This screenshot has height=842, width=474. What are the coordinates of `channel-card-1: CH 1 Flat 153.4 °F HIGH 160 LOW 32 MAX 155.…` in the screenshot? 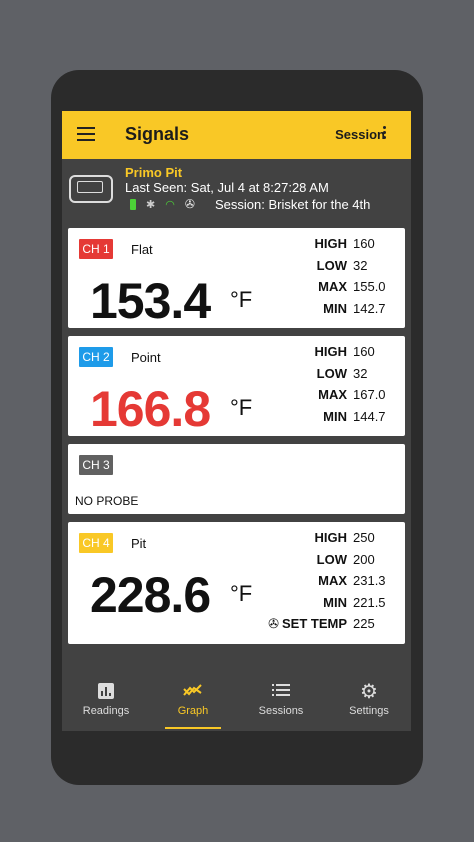 It's located at (236, 278).